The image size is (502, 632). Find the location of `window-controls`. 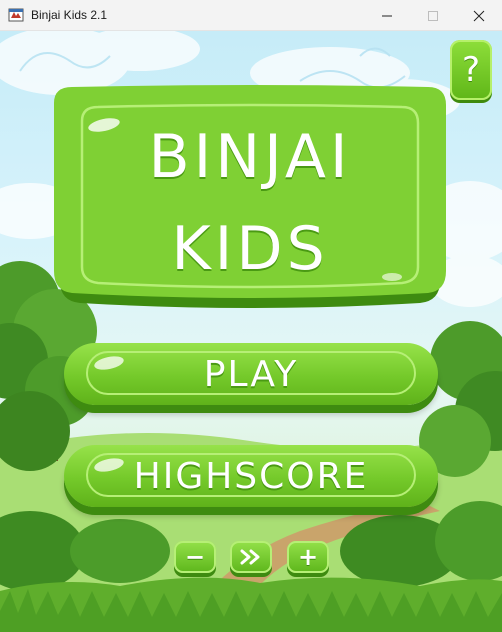

window-controls is located at coordinates (433, 15).